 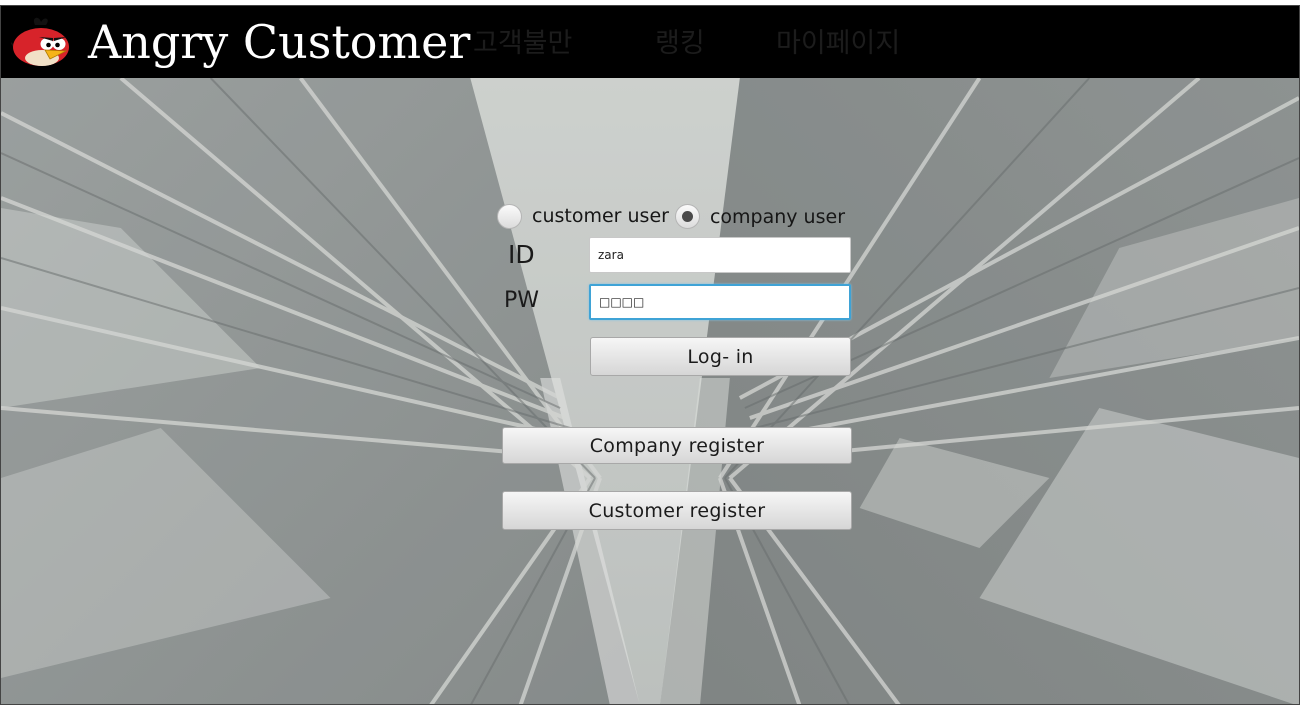 I want to click on customer-user-label: customer user, so click(x=600, y=216).